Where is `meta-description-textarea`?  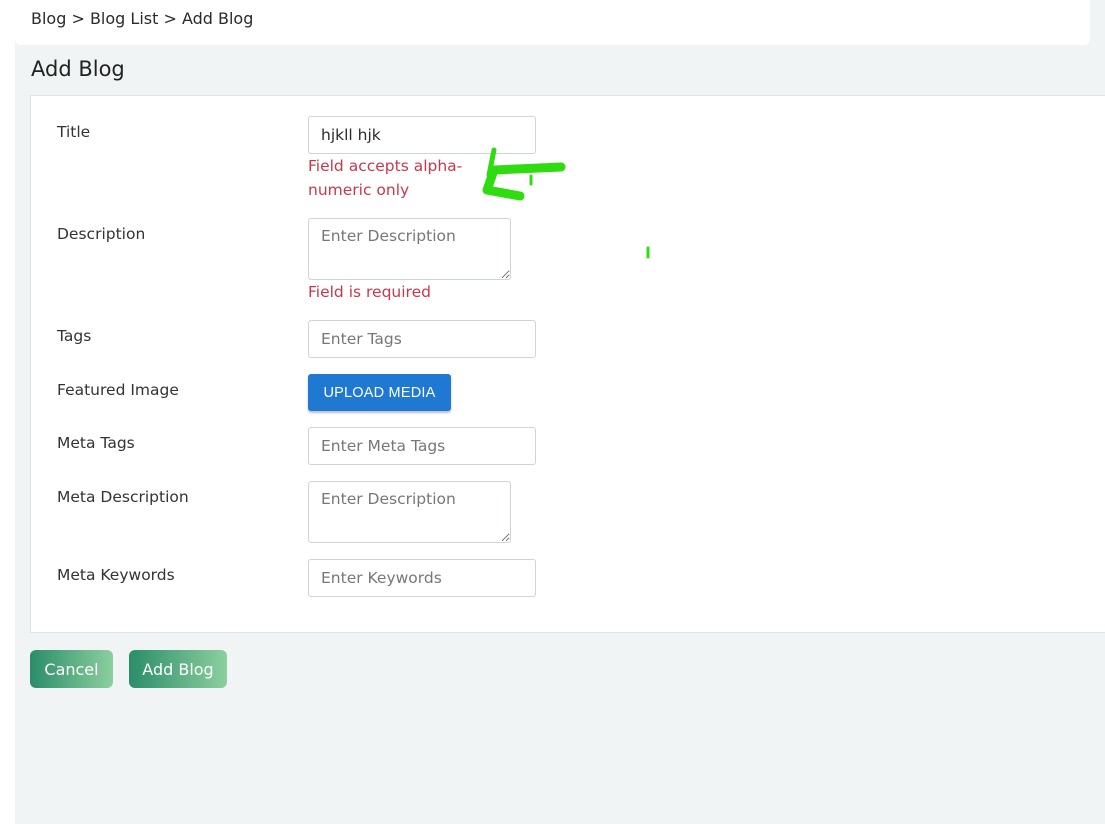 meta-description-textarea is located at coordinates (409, 512).